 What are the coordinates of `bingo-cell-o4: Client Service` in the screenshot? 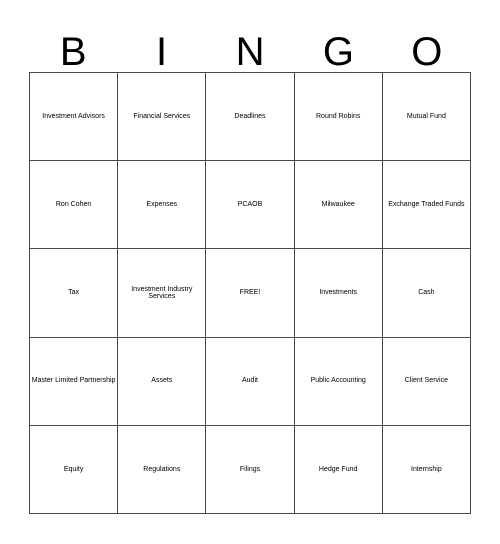 It's located at (426, 381).